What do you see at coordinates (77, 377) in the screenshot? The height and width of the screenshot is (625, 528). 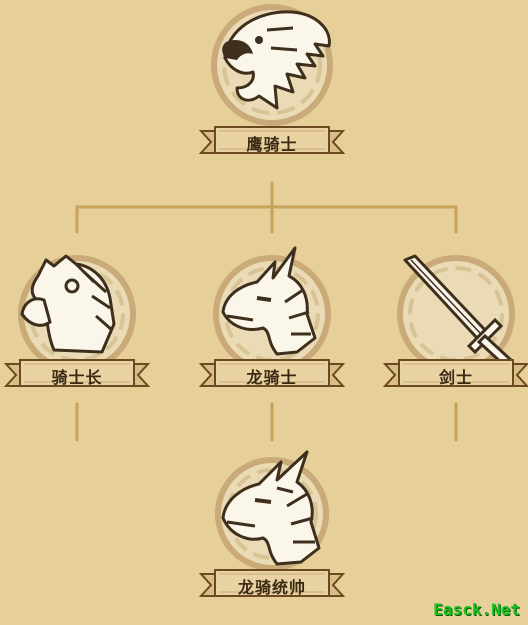 I see `class-name: 骑士长` at bounding box center [77, 377].